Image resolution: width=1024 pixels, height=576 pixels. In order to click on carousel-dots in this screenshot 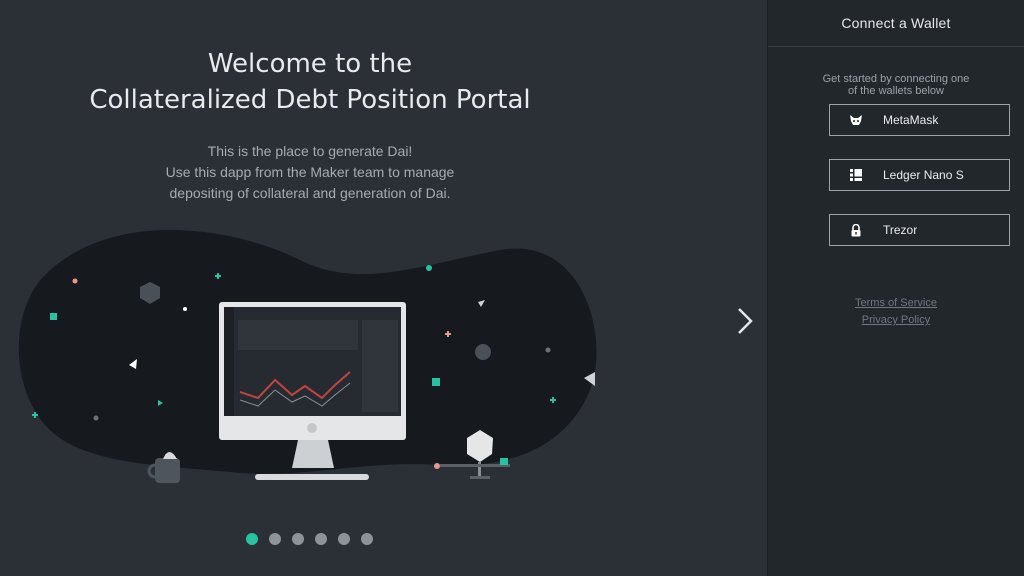, I will do `click(309, 539)`.